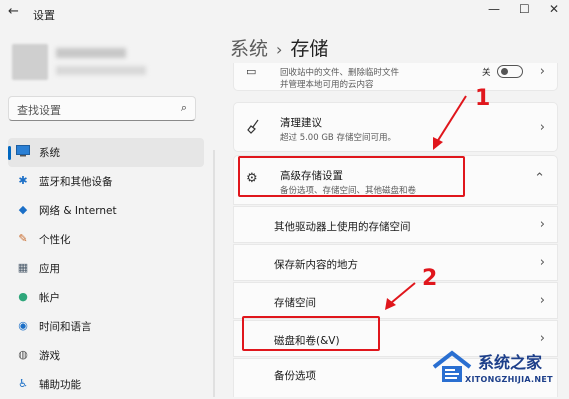 This screenshot has width=569, height=399. I want to click on annotation-arrows, so click(426, 202).